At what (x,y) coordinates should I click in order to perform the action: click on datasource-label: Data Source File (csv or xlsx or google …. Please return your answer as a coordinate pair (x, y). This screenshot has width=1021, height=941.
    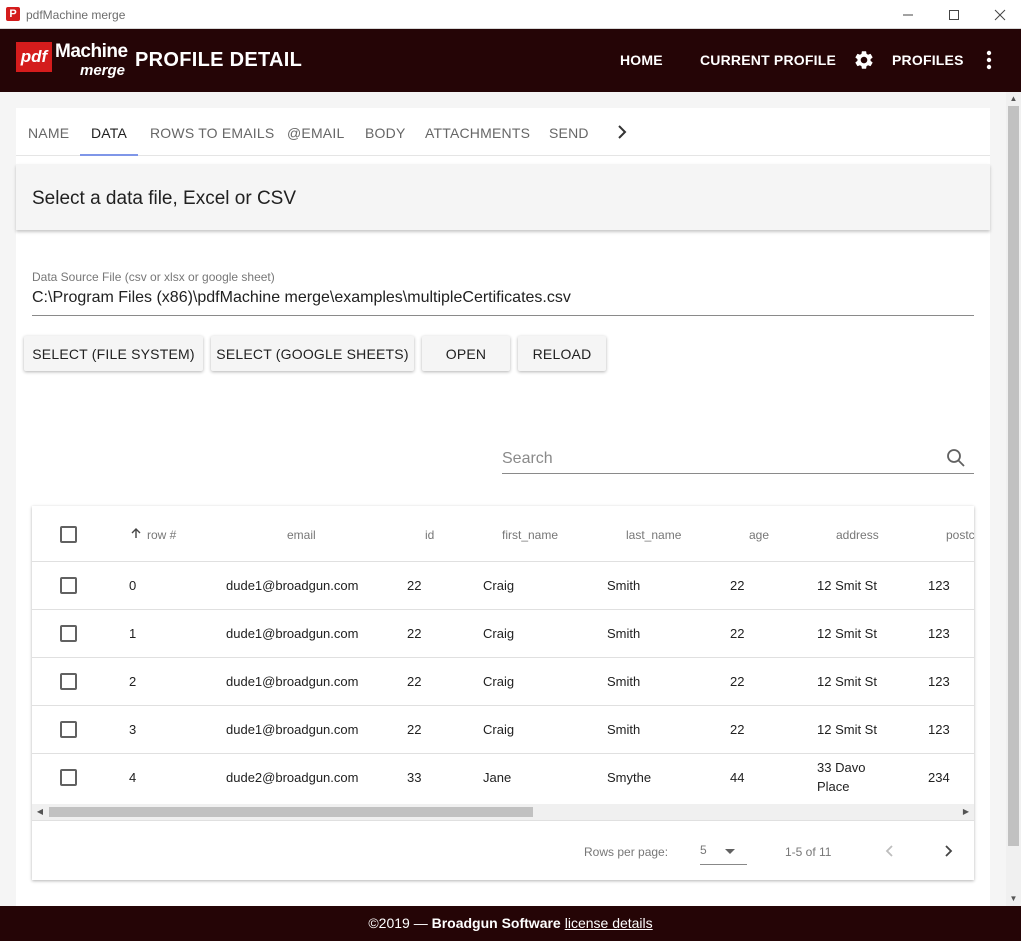
    Looking at the image, I should click on (153, 277).